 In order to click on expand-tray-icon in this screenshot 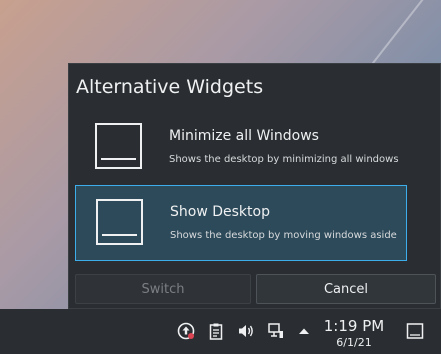, I will do `click(304, 331)`.